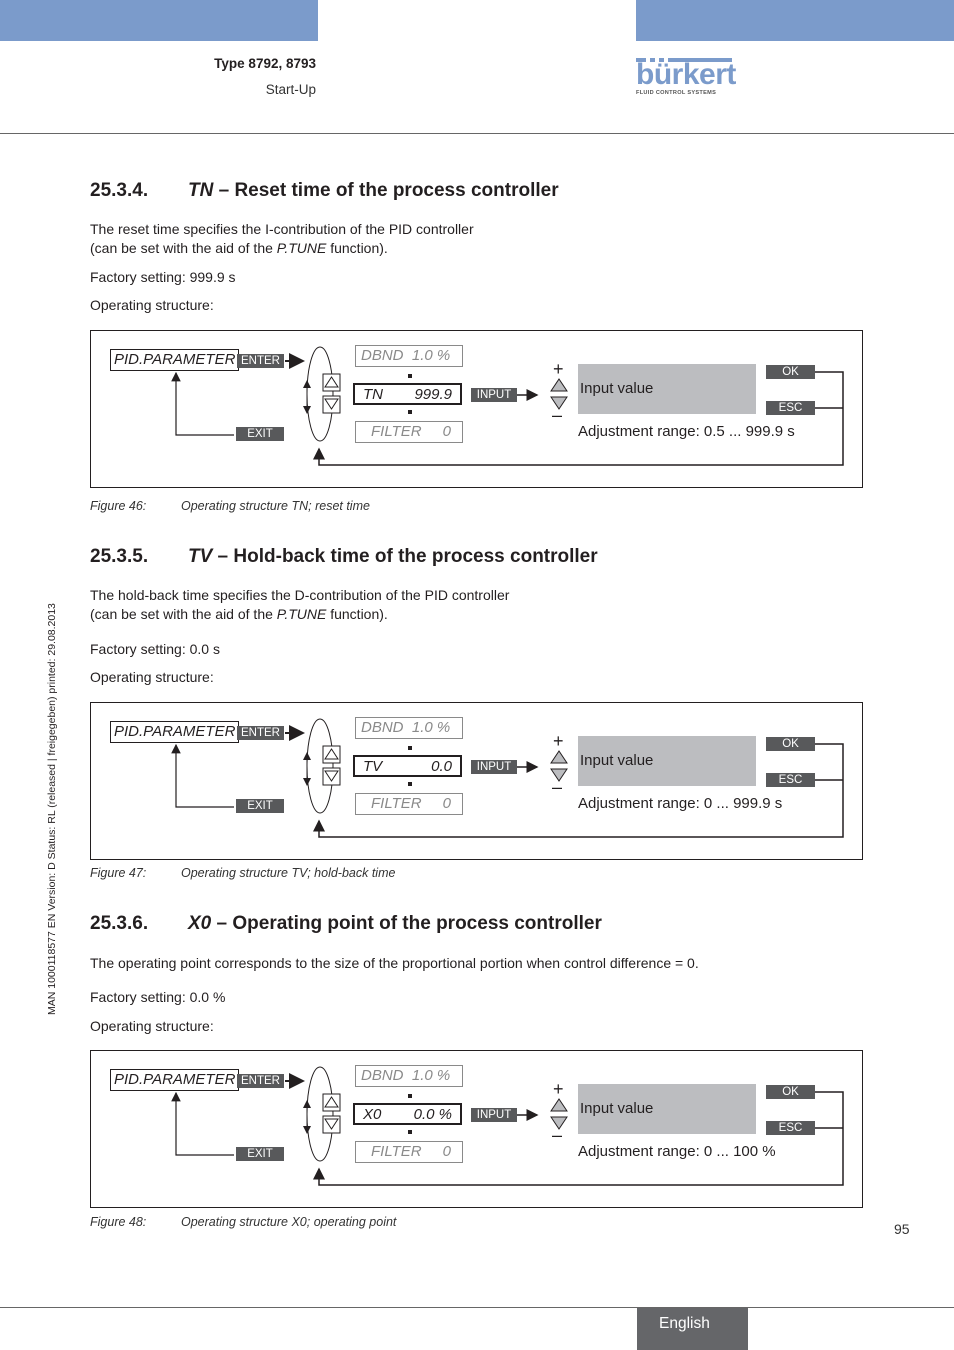 The image size is (954, 1350). Describe the element at coordinates (200, 923) in the screenshot. I see `parameter-symbol: X0` at that location.